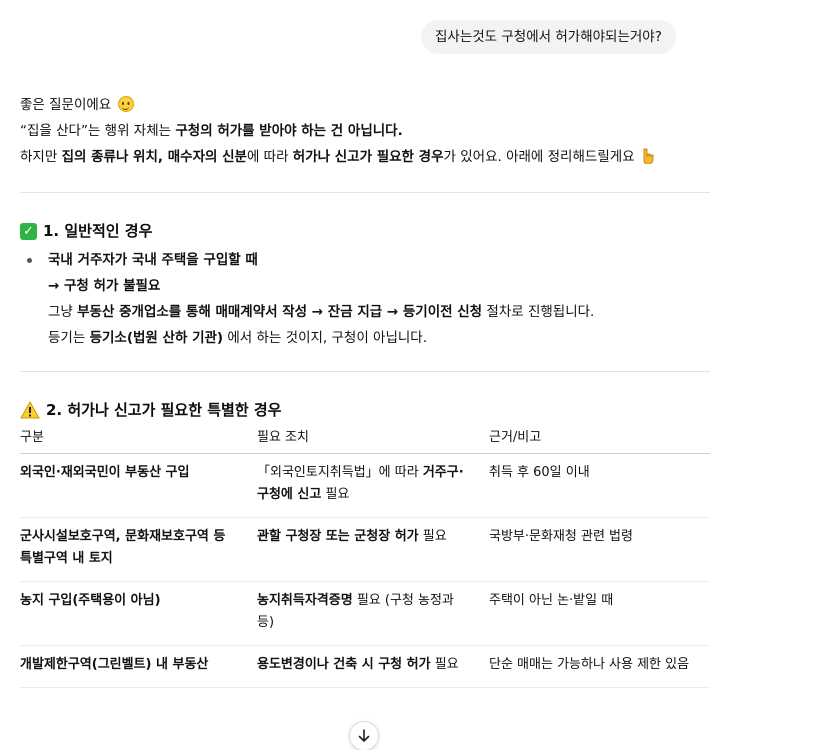 This screenshot has height=750, width=838. I want to click on cell-action-bold: 관할 구청장 또는 군청장 허가, so click(338, 536).